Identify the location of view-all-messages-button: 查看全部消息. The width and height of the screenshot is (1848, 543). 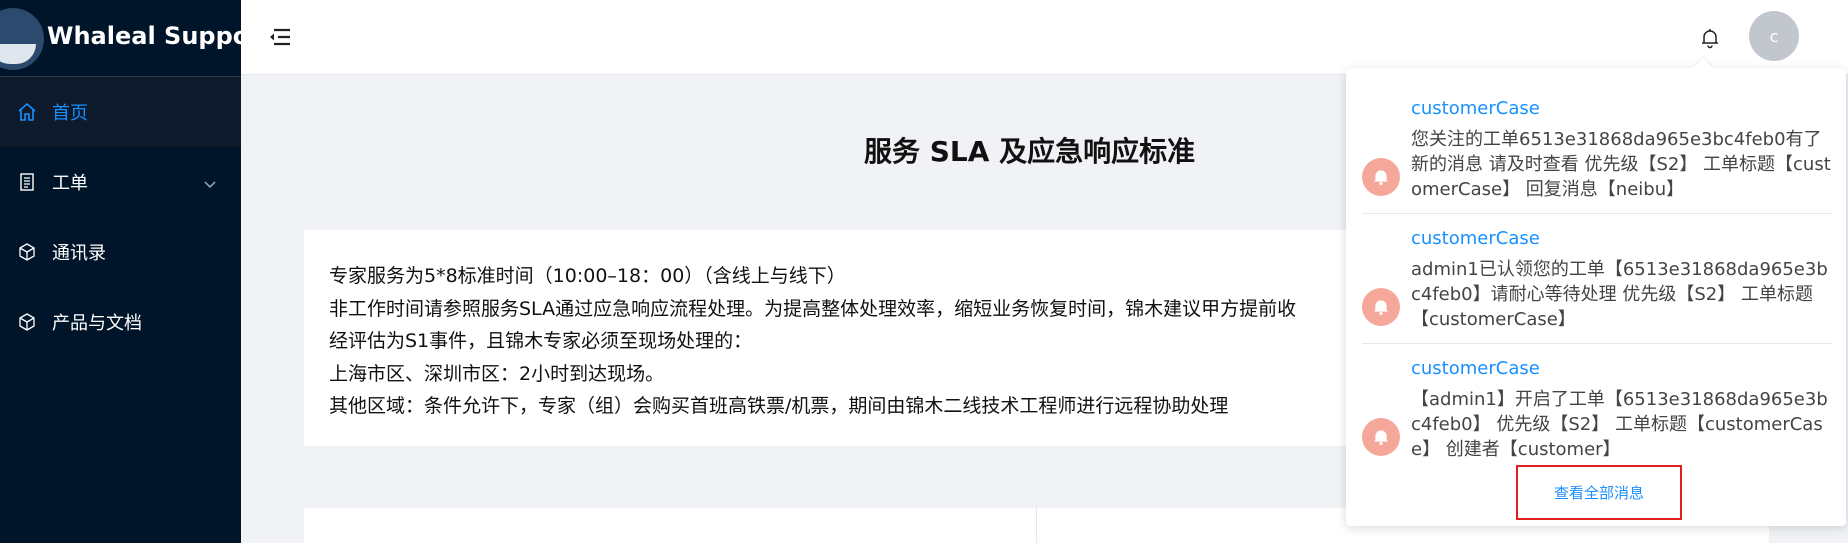
(1599, 492).